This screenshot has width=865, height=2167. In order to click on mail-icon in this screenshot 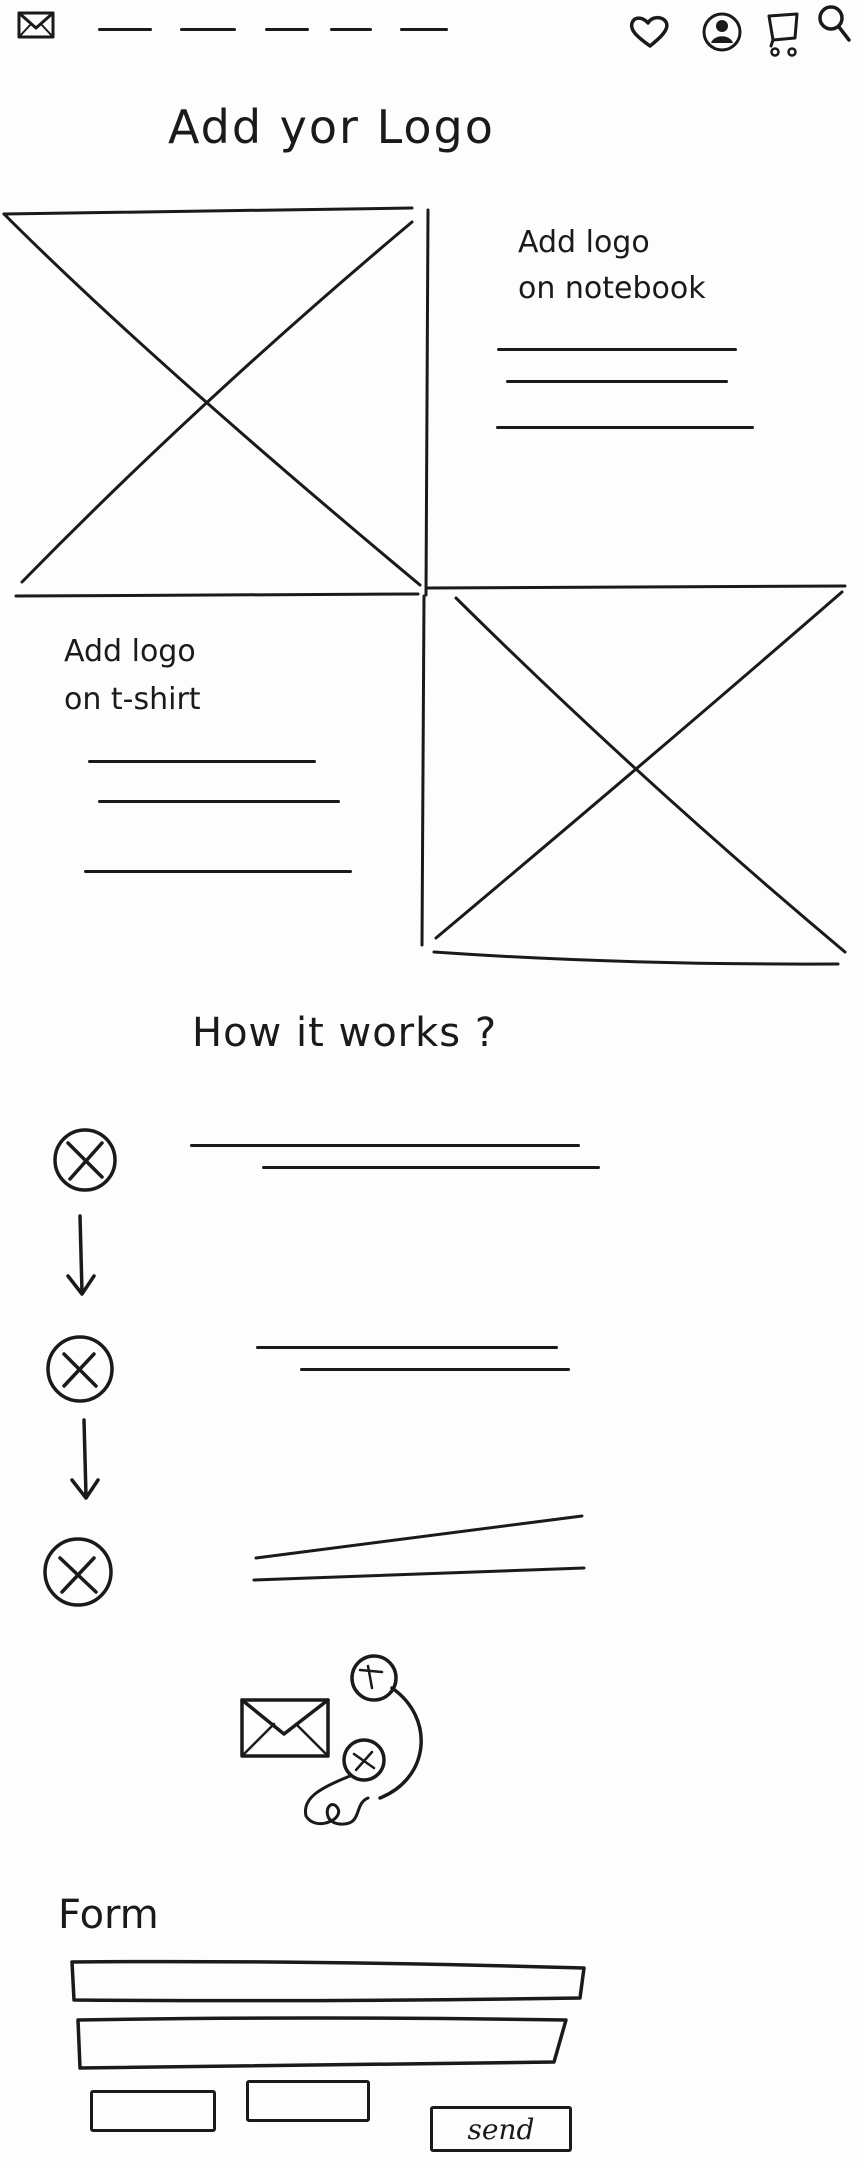, I will do `click(36, 25)`.